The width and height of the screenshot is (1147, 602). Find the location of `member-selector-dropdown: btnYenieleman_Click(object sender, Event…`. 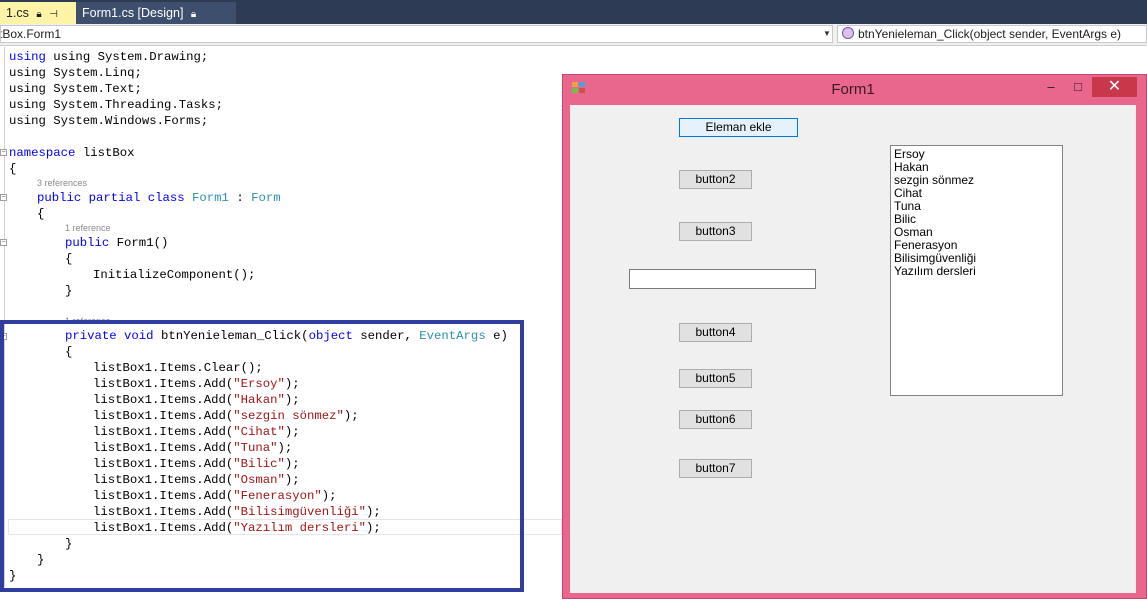

member-selector-dropdown: btnYenieleman_Click(object sender, Event… is located at coordinates (992, 34).